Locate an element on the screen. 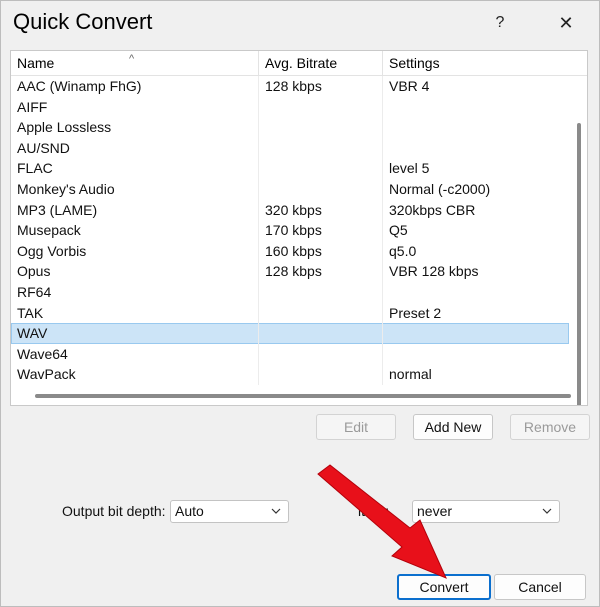 This screenshot has height=607, width=600. cell-name: AAC (Winamp FhG) is located at coordinates (135, 86).